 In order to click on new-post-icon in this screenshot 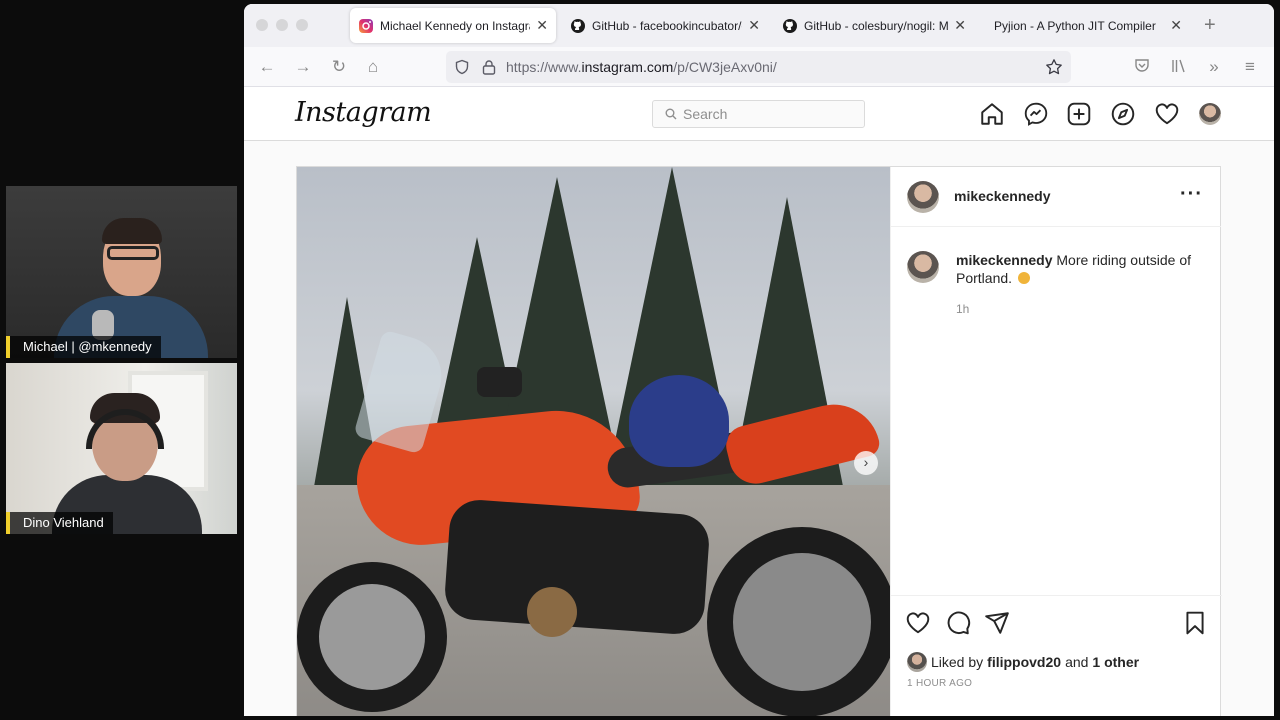, I will do `click(1079, 114)`.